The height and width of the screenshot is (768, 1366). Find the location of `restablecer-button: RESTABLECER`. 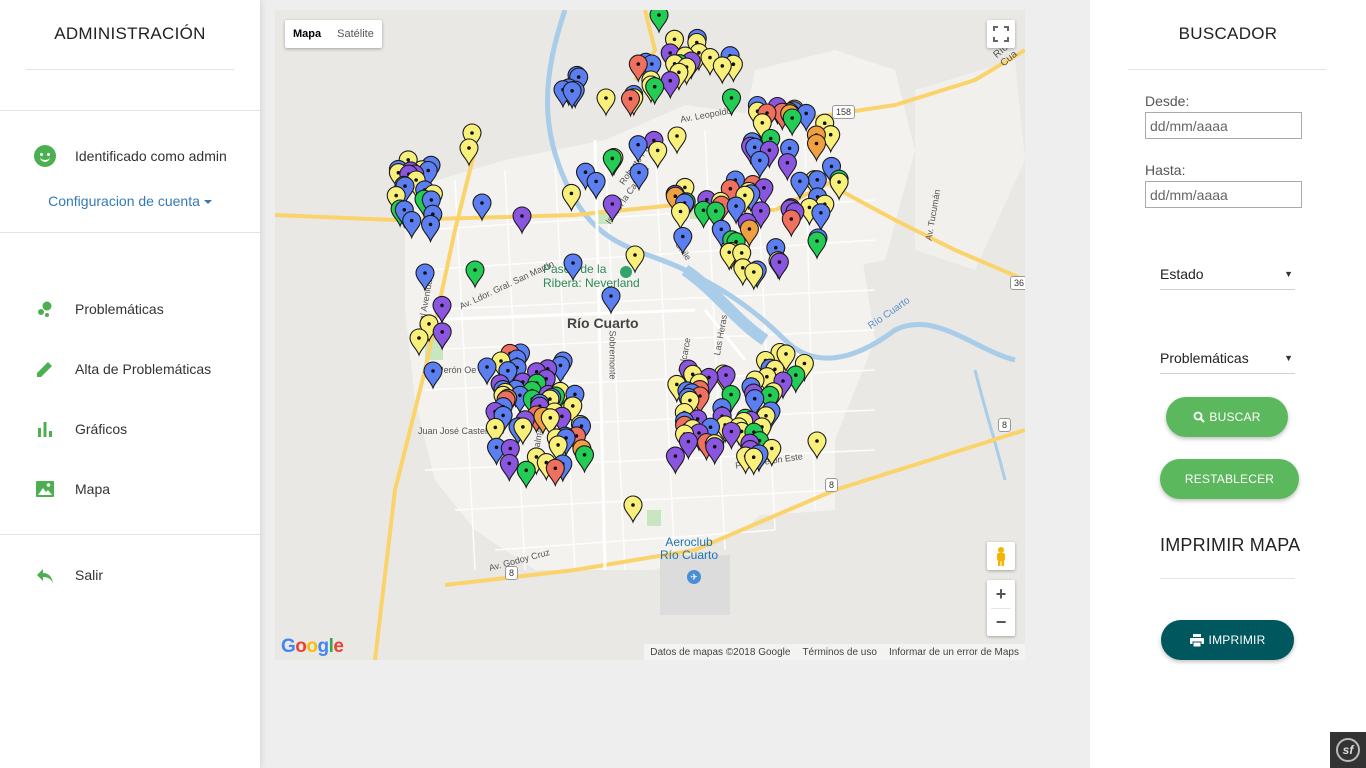

restablecer-button: RESTABLECER is located at coordinates (1229, 479).